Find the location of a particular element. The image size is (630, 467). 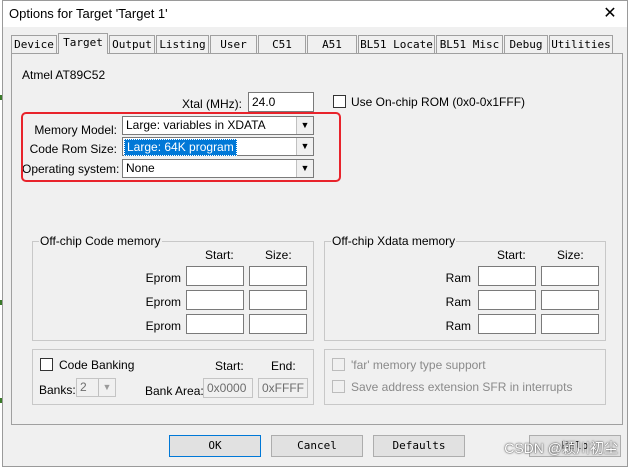

bank-area-label: Bank Area: is located at coordinates (174, 391).